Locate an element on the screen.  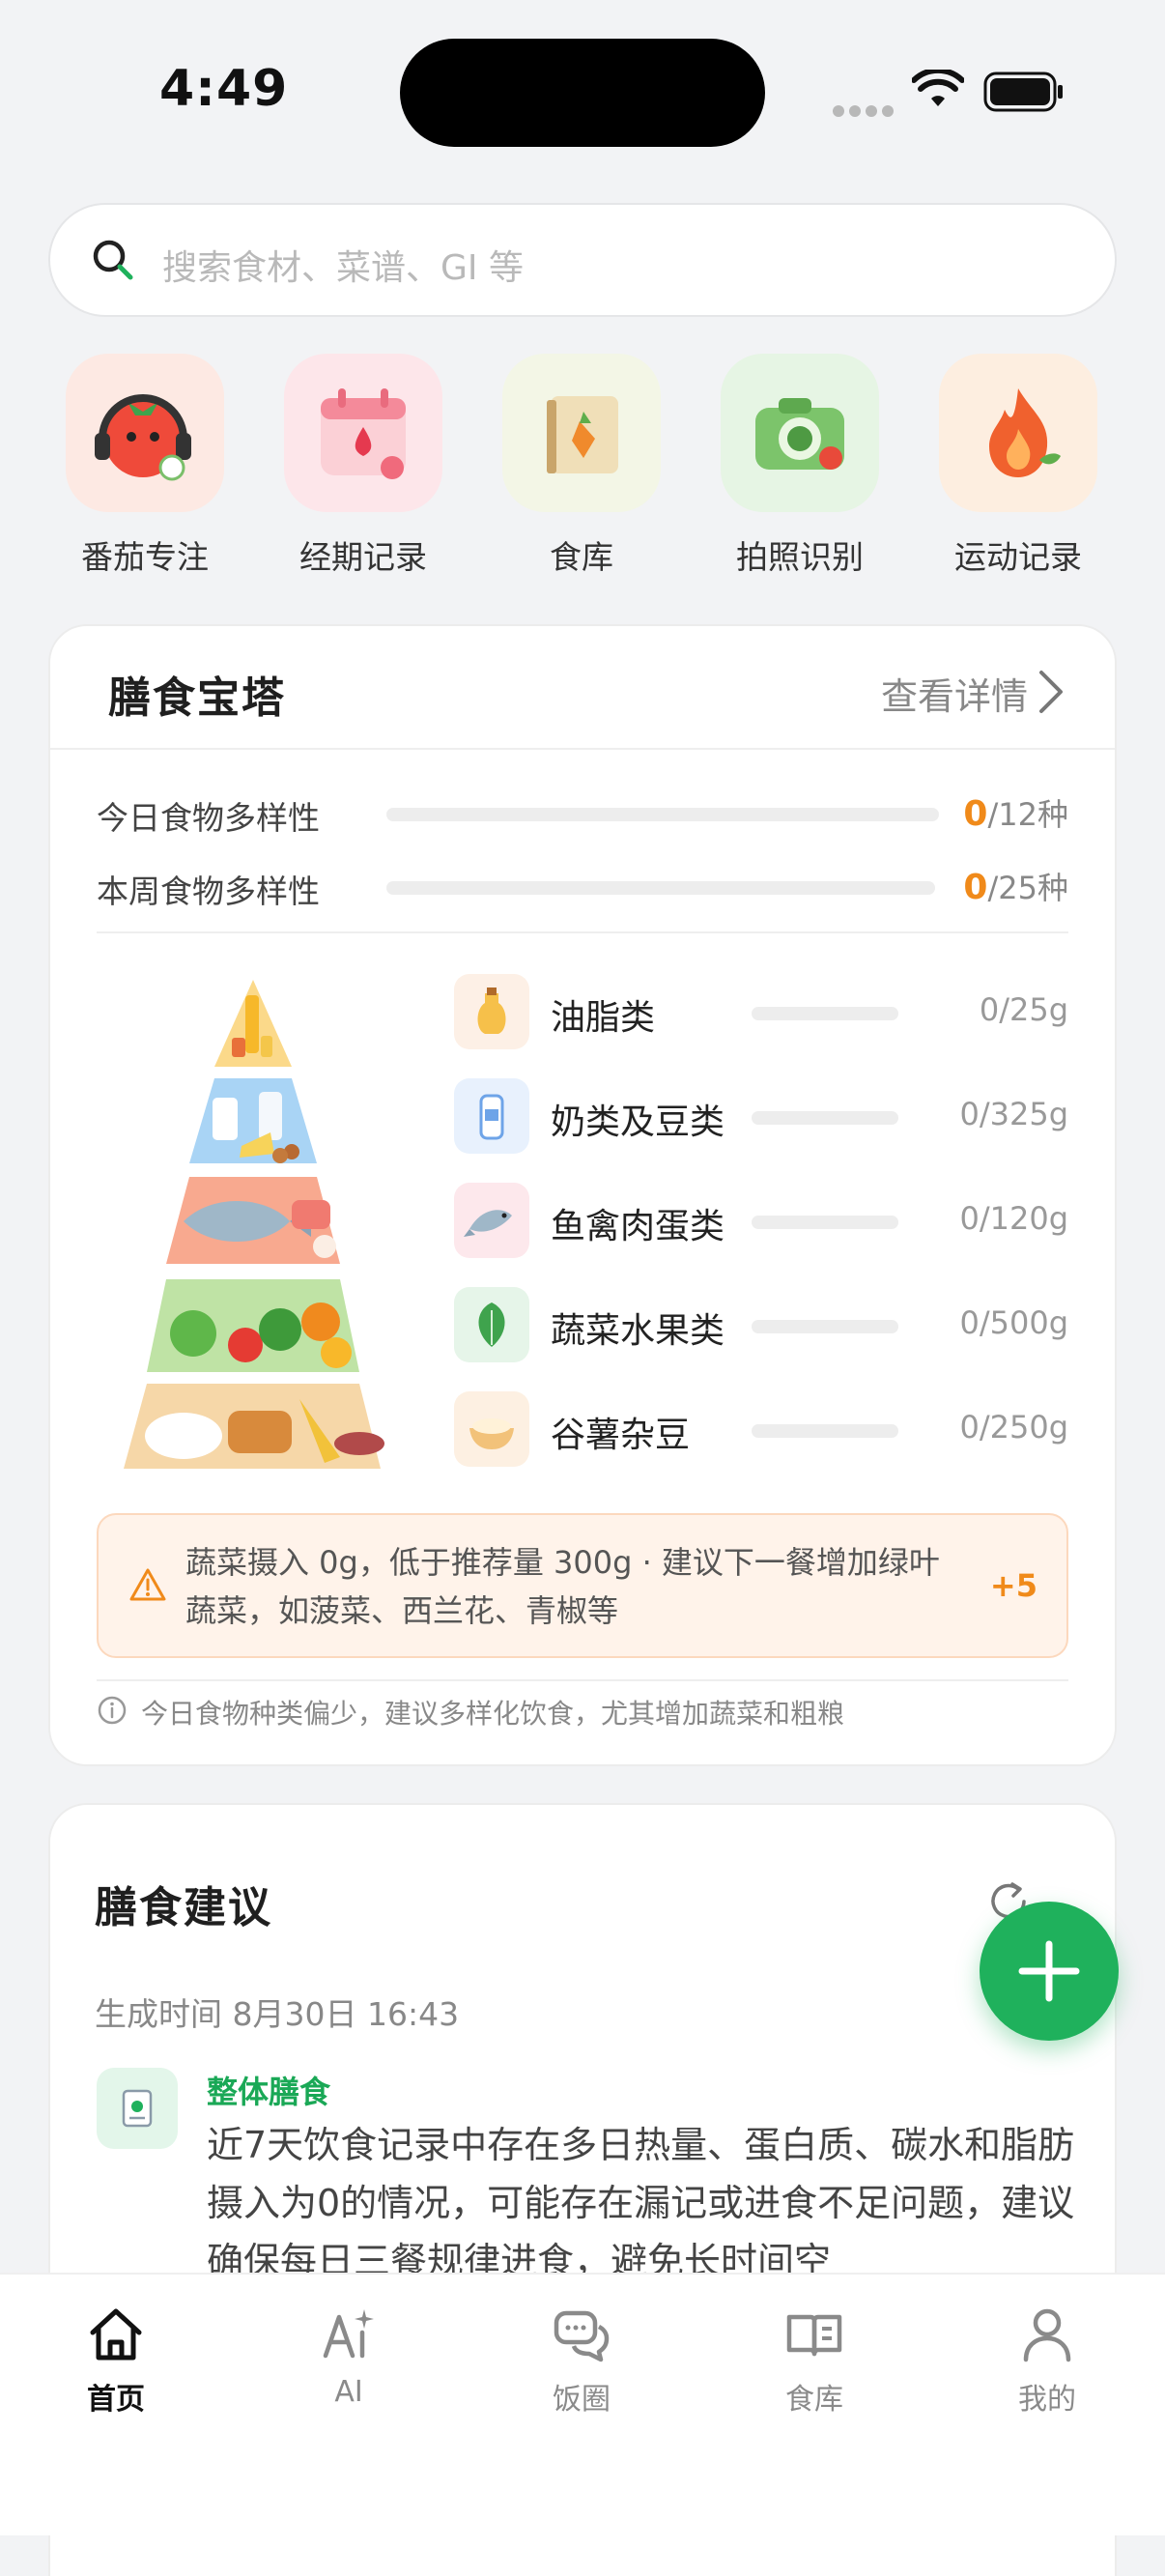
food-name: 谷薯杂豆 is located at coordinates (621, 1436).